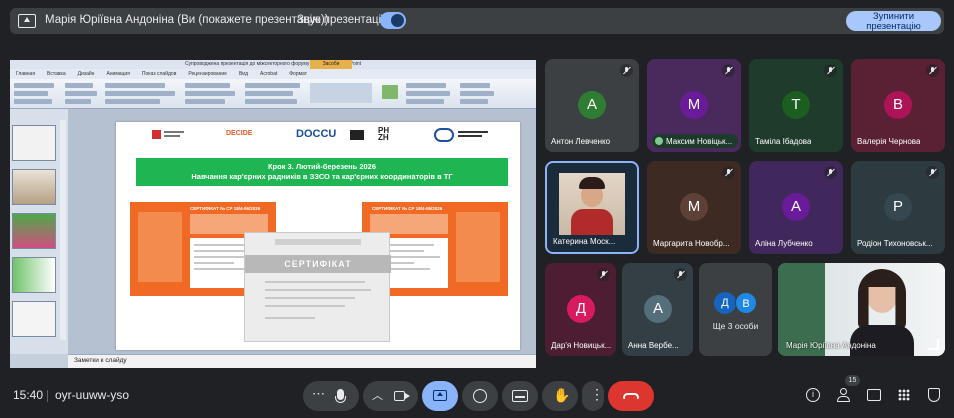 The width and height of the screenshot is (954, 418). I want to click on more-participants-tile: Д В Ще 3 особи, so click(735, 309).